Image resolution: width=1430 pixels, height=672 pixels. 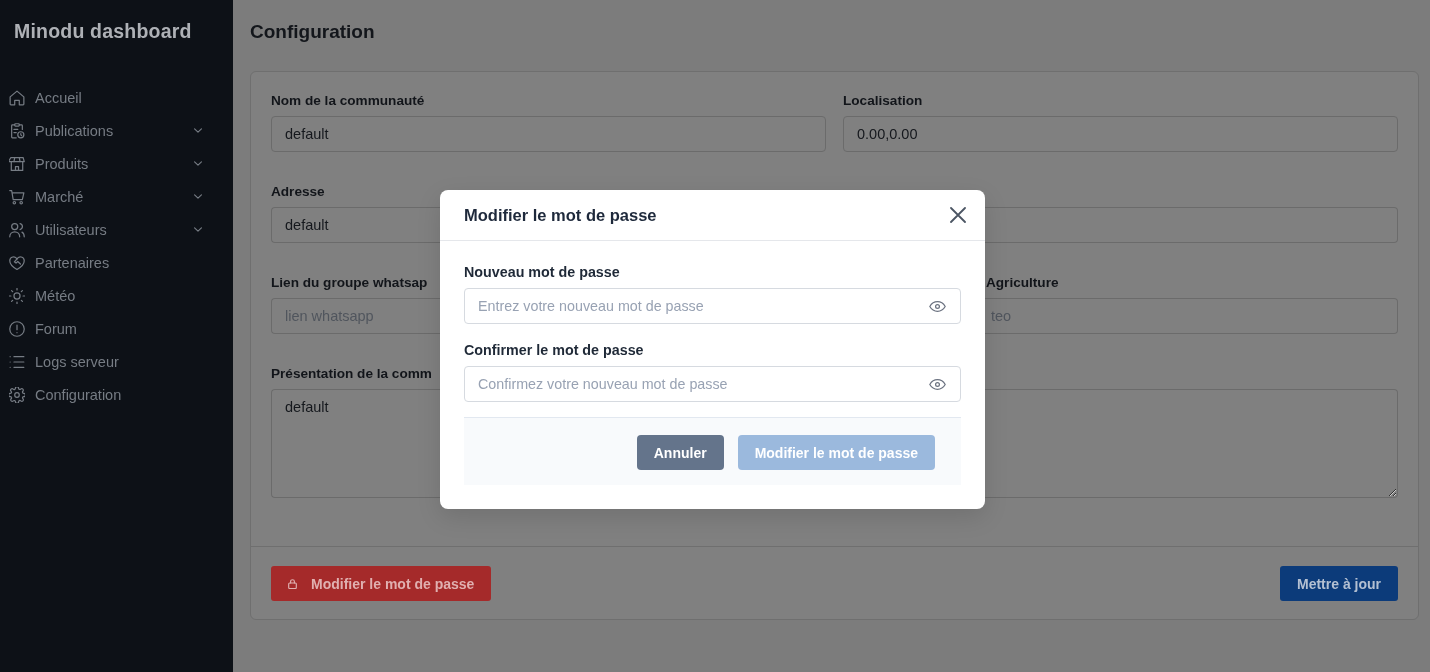 I want to click on home-icon, so click(x=17, y=97).